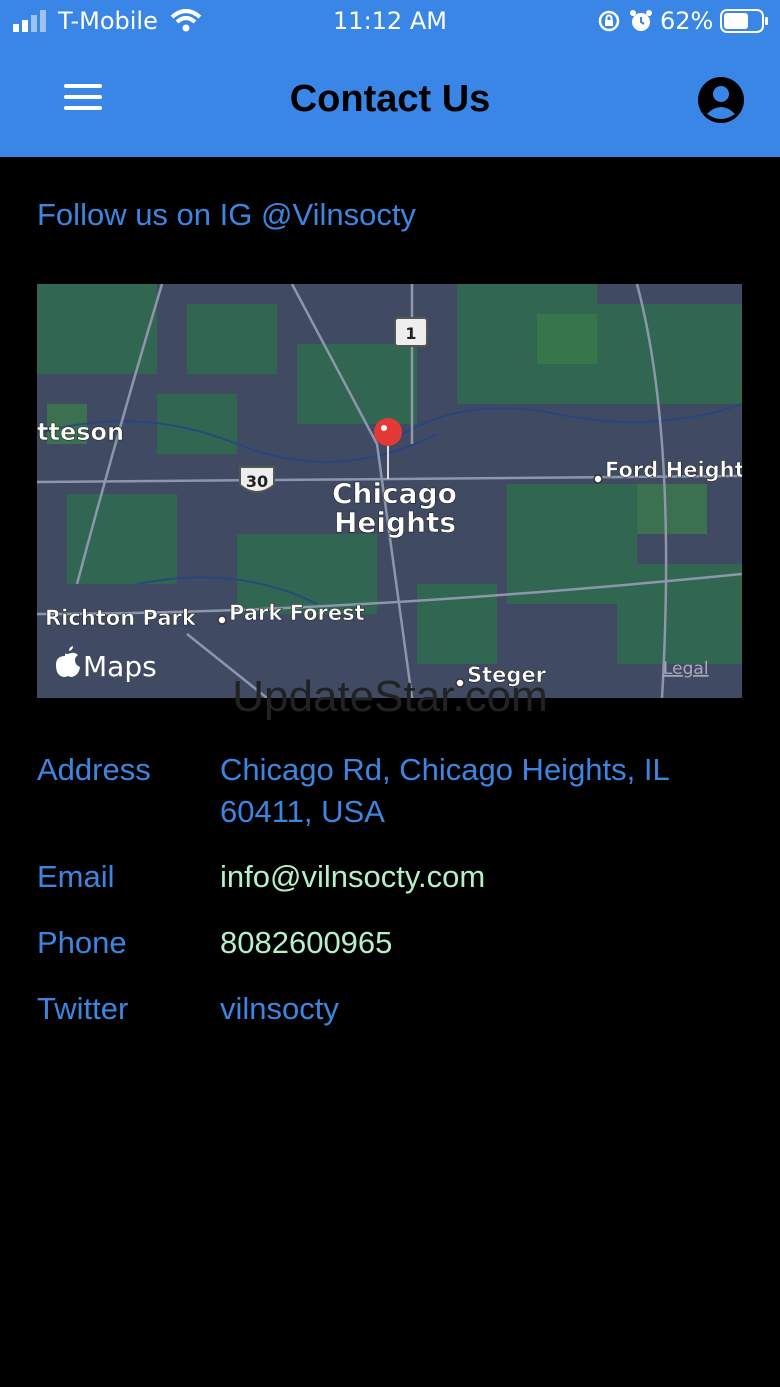  I want to click on status-bar: T-Mobile 11:12 AM 62%, so click(390, 21).